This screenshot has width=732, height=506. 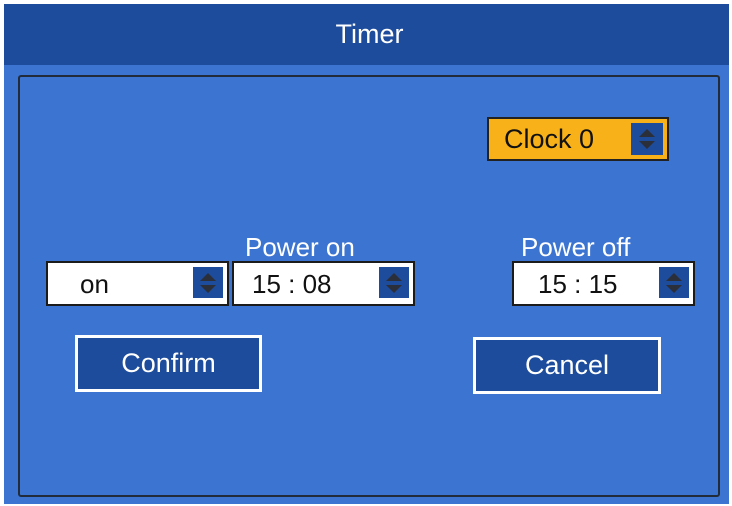 I want to click on title-bar: Timer, so click(x=366, y=34).